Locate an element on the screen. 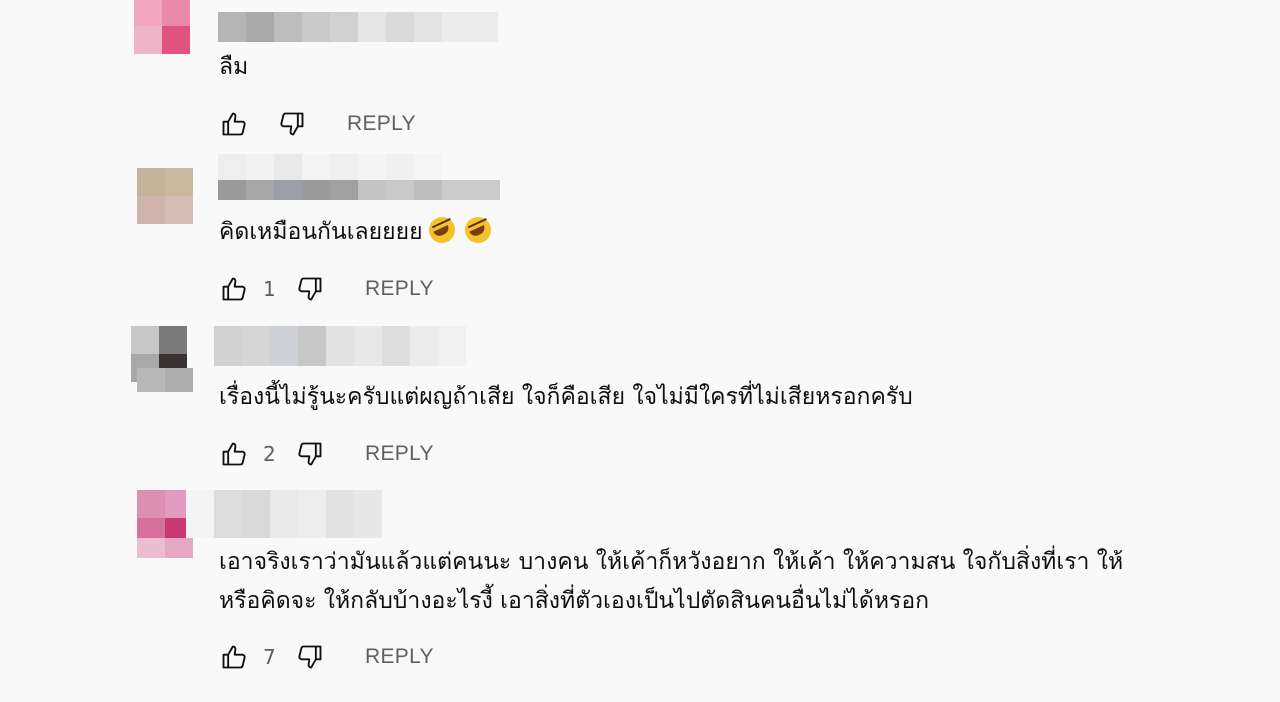 The height and width of the screenshot is (702, 1280). like-count: 2 is located at coordinates (269, 454).